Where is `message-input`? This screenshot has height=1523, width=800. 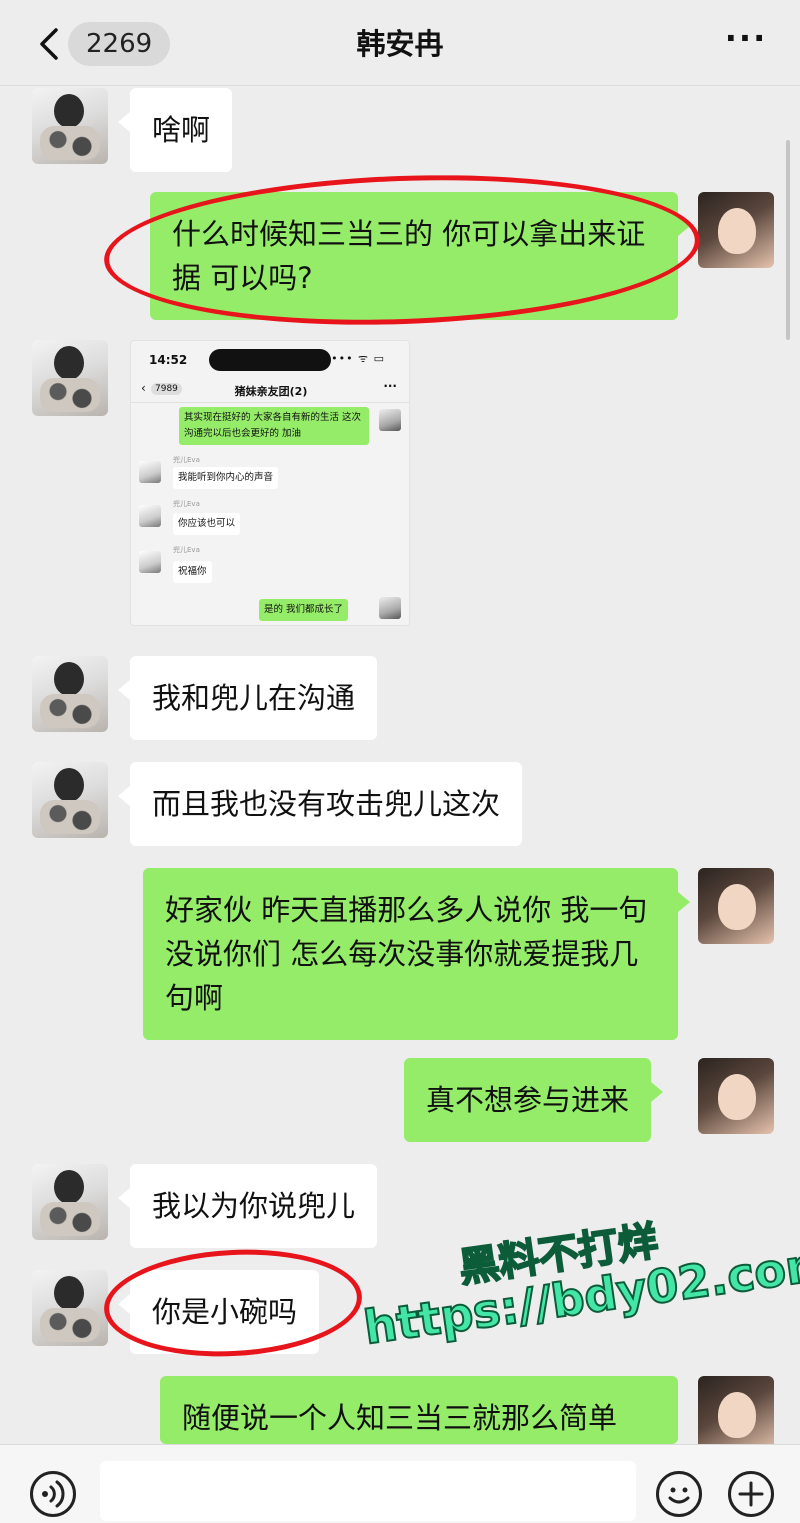
message-input is located at coordinates (368, 1491).